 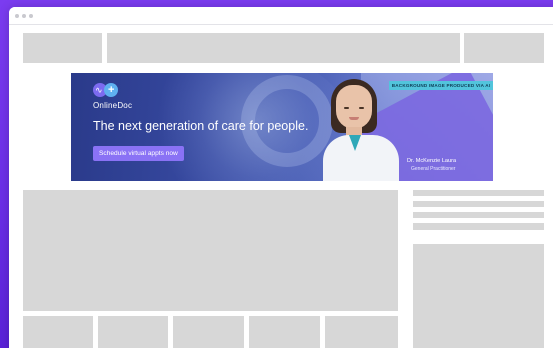 What do you see at coordinates (361, 130) in the screenshot?
I see `doctor-portrait` at bounding box center [361, 130].